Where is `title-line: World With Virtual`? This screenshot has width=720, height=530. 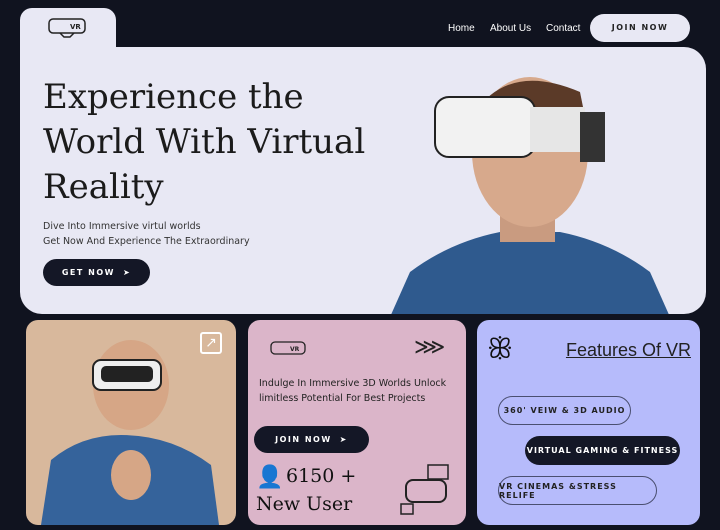
title-line: World With Virtual is located at coordinates (204, 142).